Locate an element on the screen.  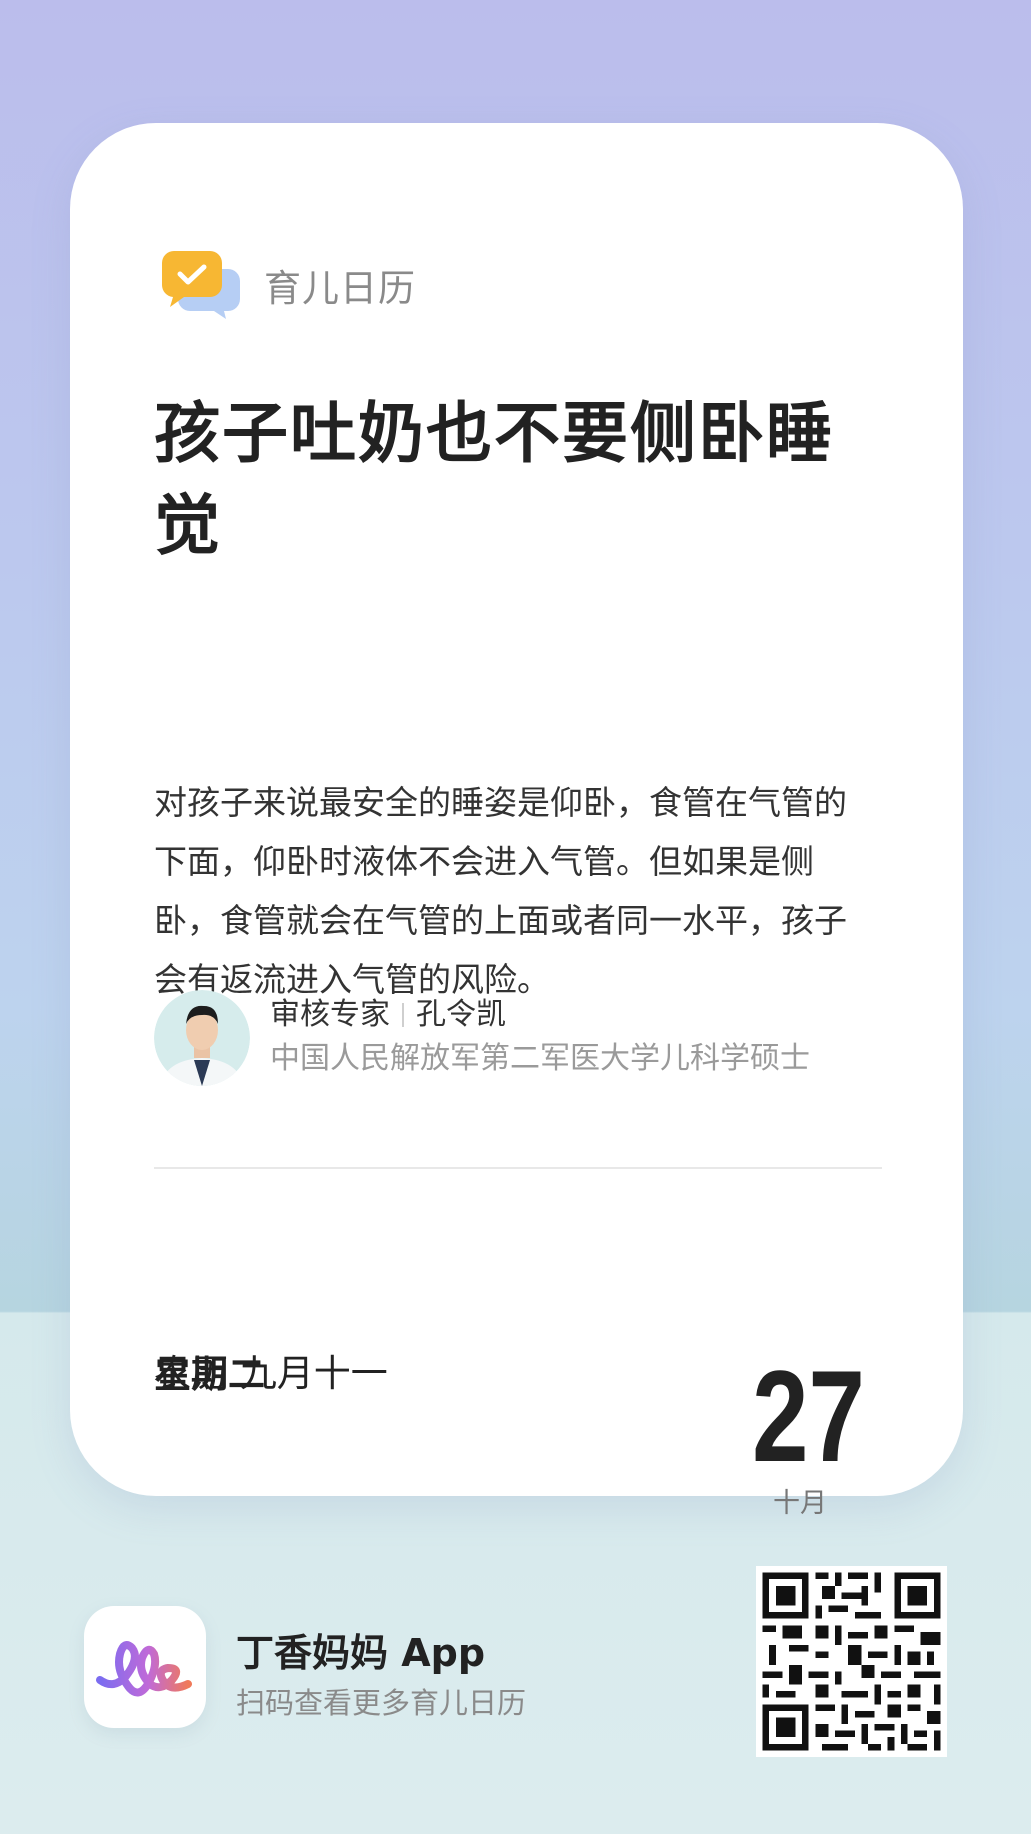
divider-bar is located at coordinates (403, 1015).